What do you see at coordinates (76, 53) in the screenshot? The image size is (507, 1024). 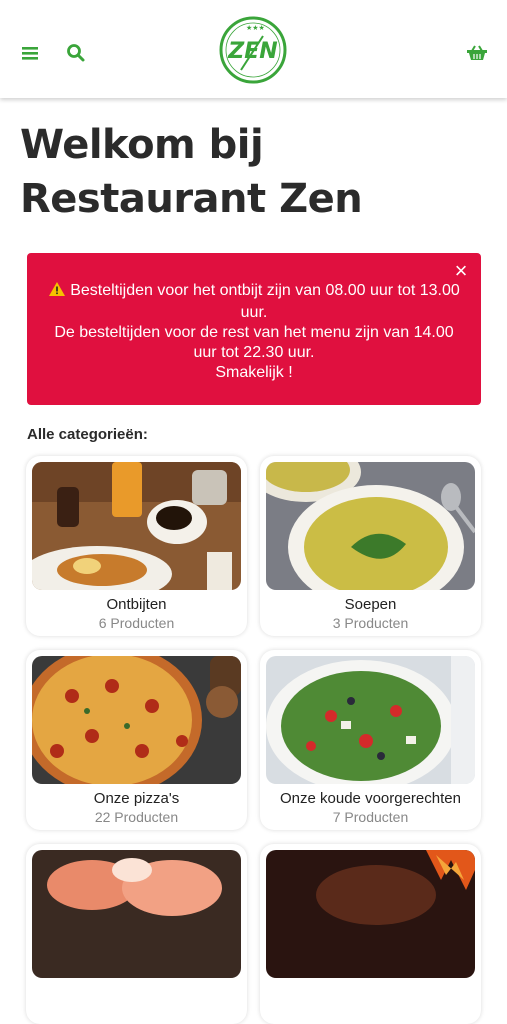 I see `search-icon` at bounding box center [76, 53].